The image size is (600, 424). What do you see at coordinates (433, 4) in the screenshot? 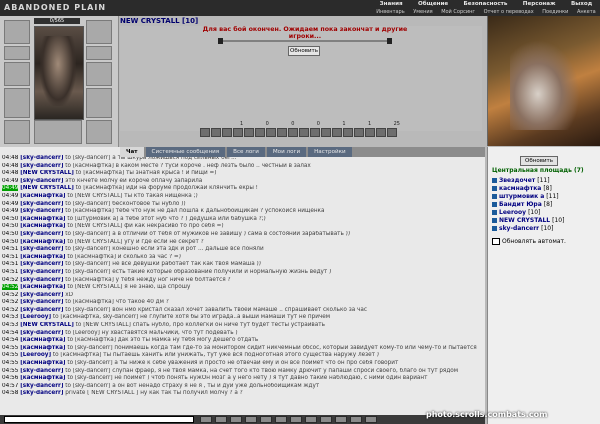
I see `nav-chat: Общение` at bounding box center [433, 4].